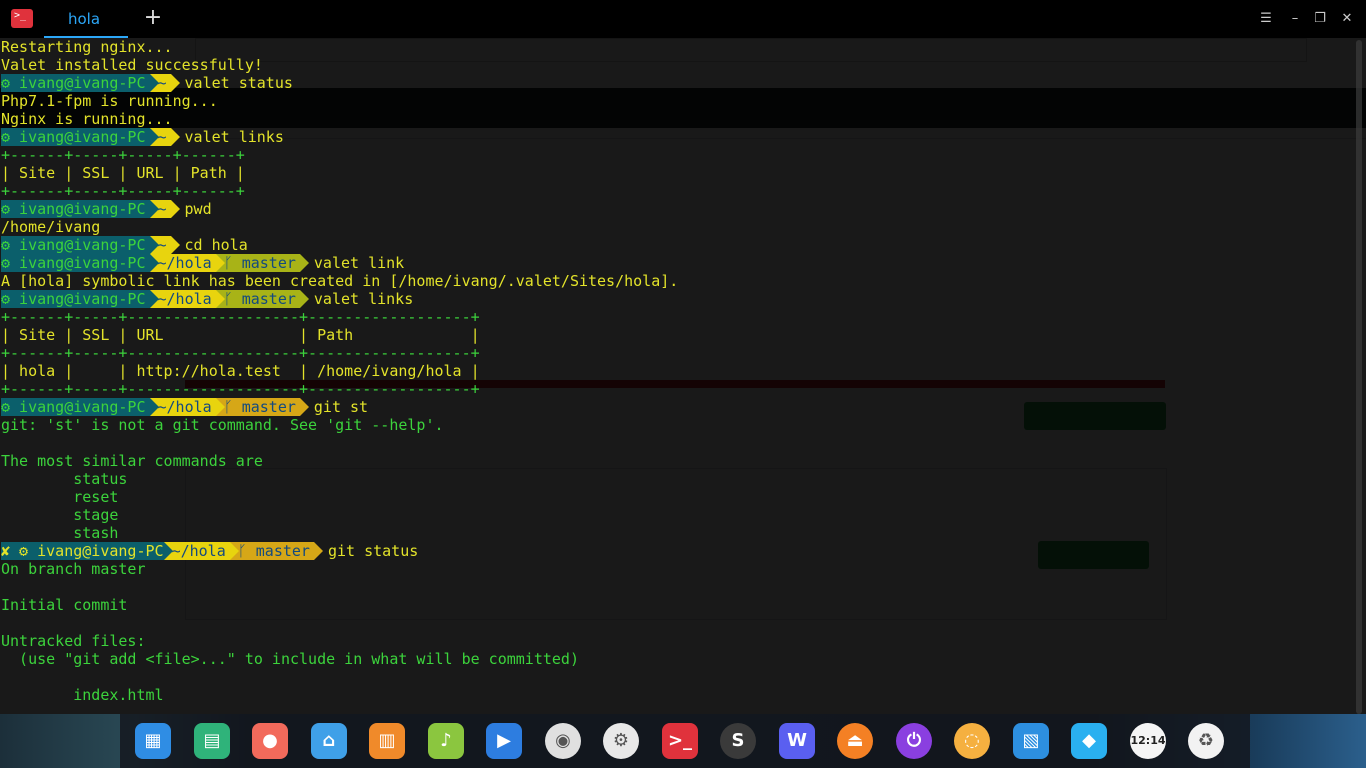 Image resolution: width=1366 pixels, height=768 pixels. Describe the element at coordinates (73, 641) in the screenshot. I see `terminal-line: Untracked files:` at that location.